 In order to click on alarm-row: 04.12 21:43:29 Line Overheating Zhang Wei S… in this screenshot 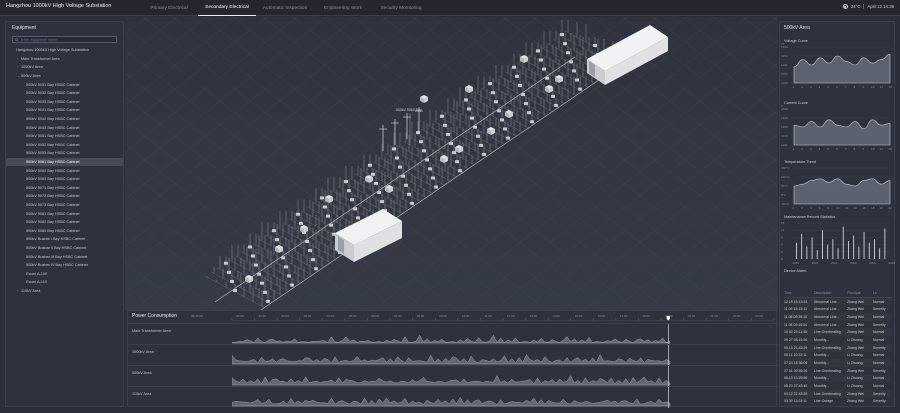, I will do `click(838, 393)`.